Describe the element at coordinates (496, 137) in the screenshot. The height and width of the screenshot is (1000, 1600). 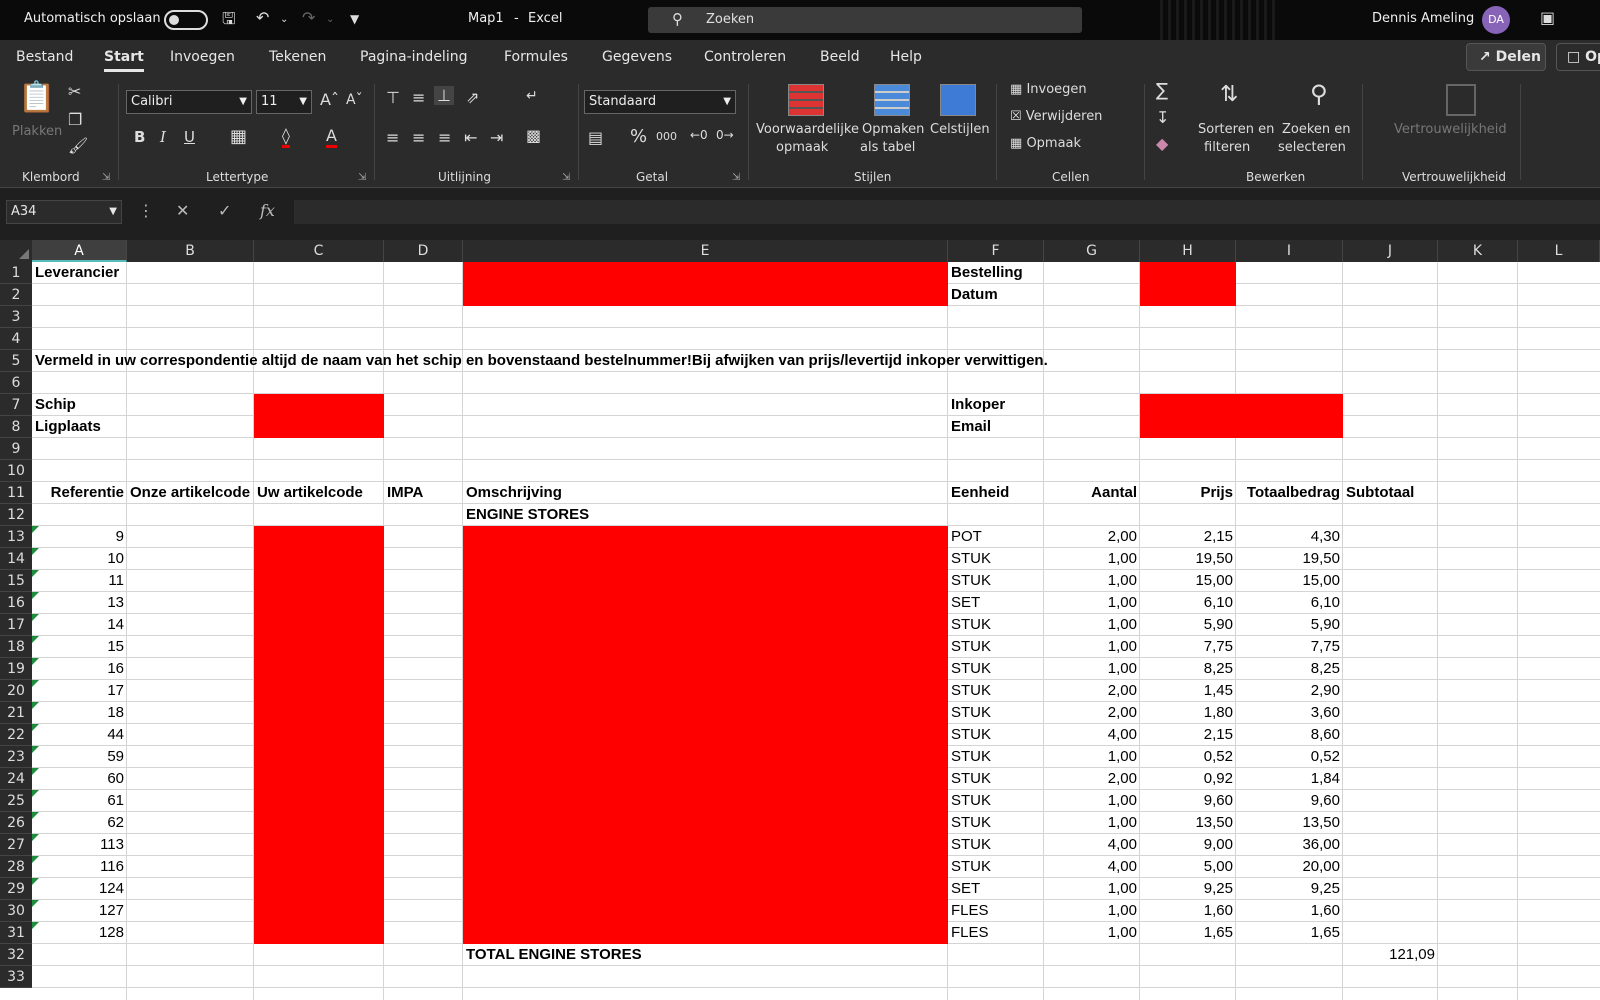
I see `increase-indent-icon: ⇥` at that location.